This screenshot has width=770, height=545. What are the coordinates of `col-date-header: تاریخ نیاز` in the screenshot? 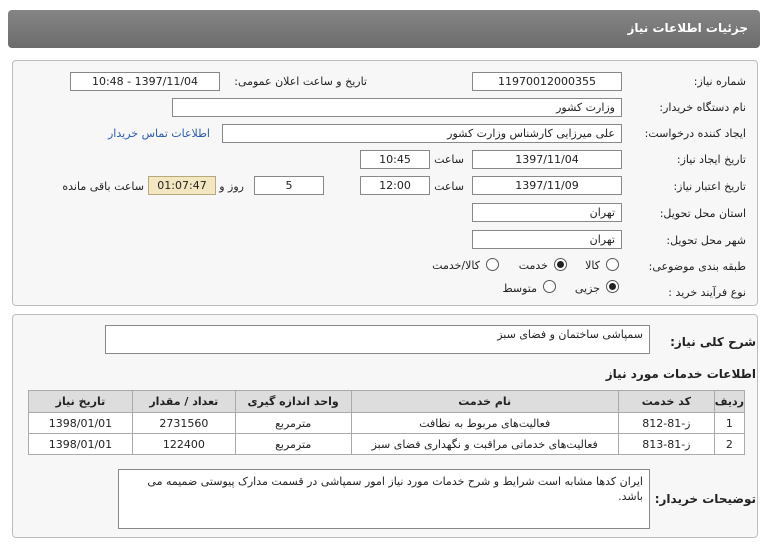 It's located at (80, 401).